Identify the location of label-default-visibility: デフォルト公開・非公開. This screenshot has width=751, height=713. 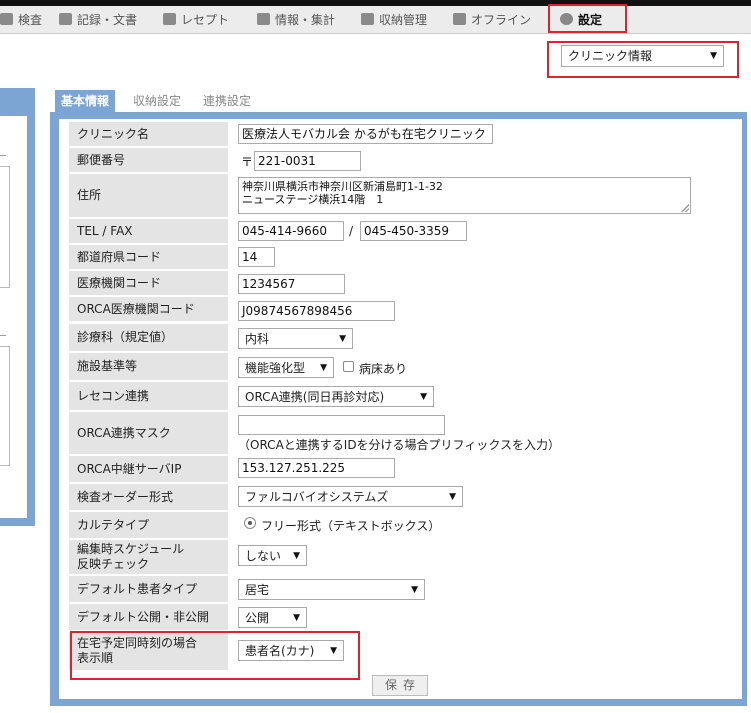
(148, 617).